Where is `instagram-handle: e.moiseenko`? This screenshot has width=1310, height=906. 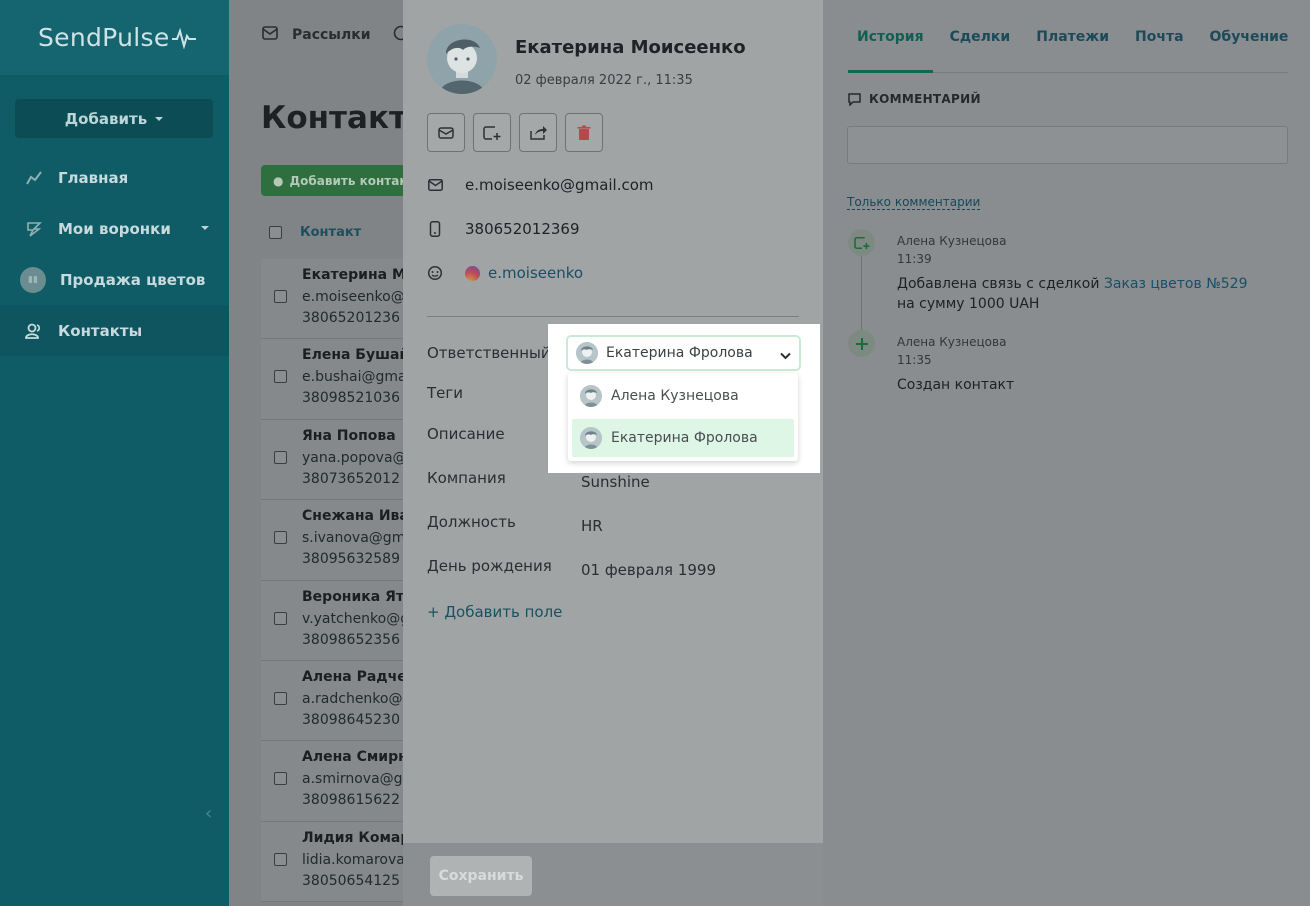
instagram-handle: e.moiseenko is located at coordinates (536, 273).